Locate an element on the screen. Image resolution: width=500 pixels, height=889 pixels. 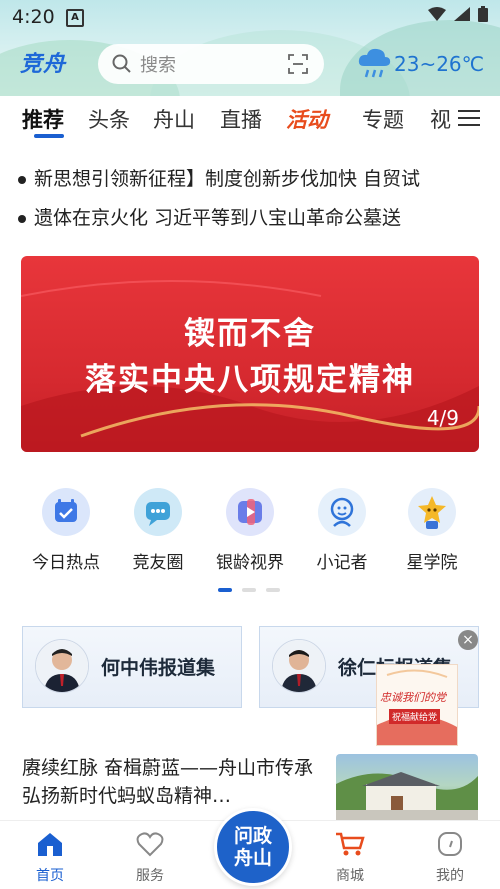
profile-icon is located at coordinates (450, 844).